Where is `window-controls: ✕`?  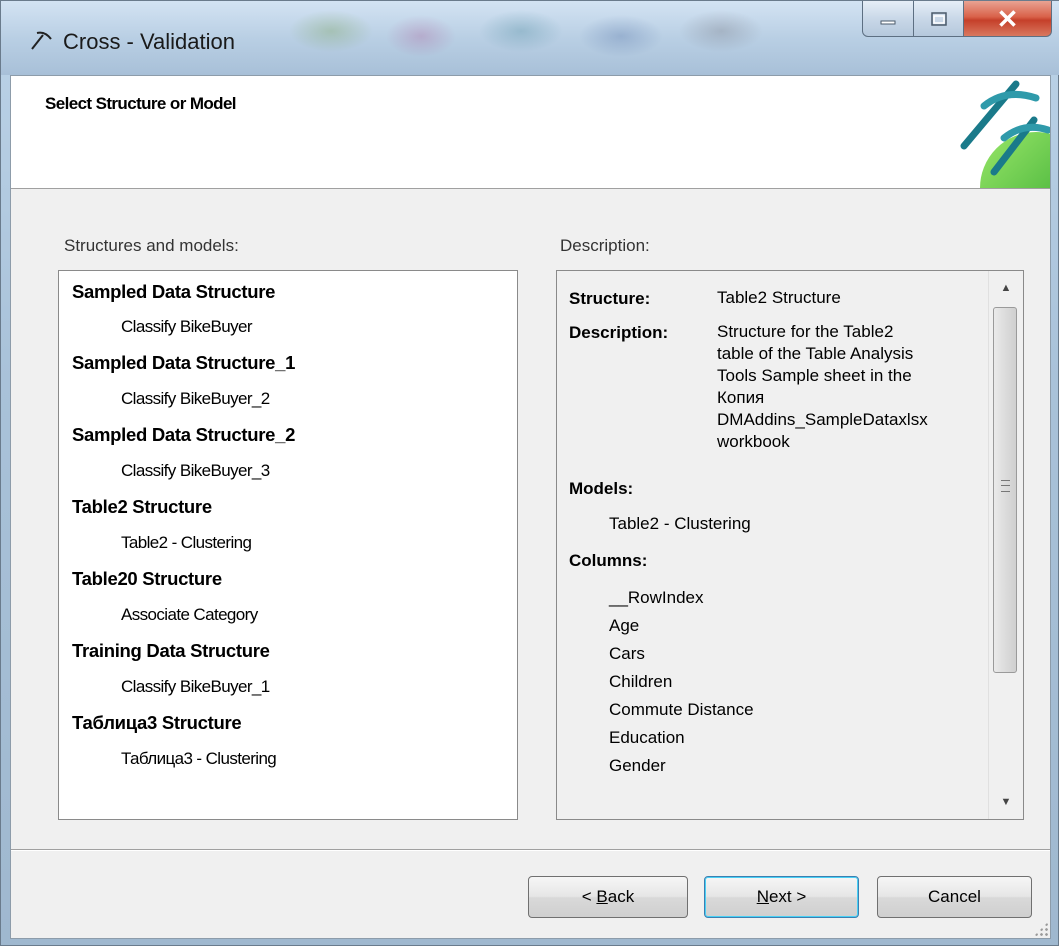 window-controls: ✕ is located at coordinates (957, 20).